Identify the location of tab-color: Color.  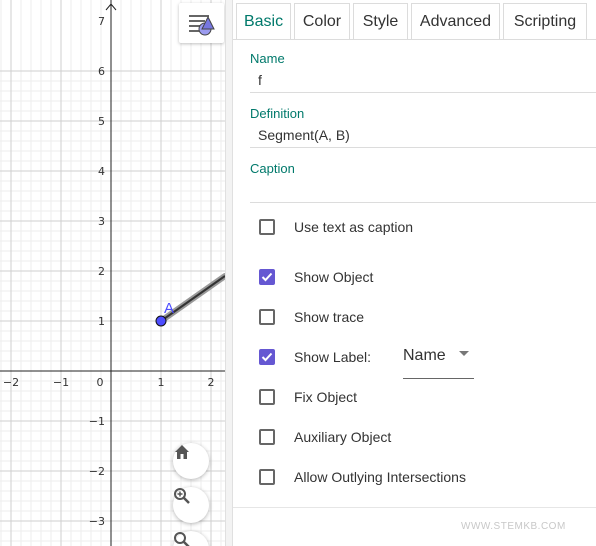
(322, 21).